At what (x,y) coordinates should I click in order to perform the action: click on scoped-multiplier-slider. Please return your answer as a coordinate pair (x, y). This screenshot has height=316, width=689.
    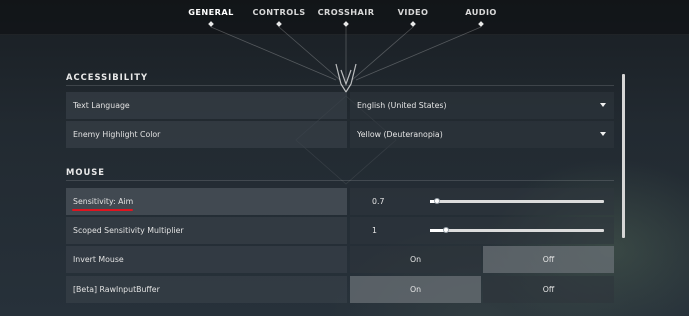
    Looking at the image, I should click on (517, 230).